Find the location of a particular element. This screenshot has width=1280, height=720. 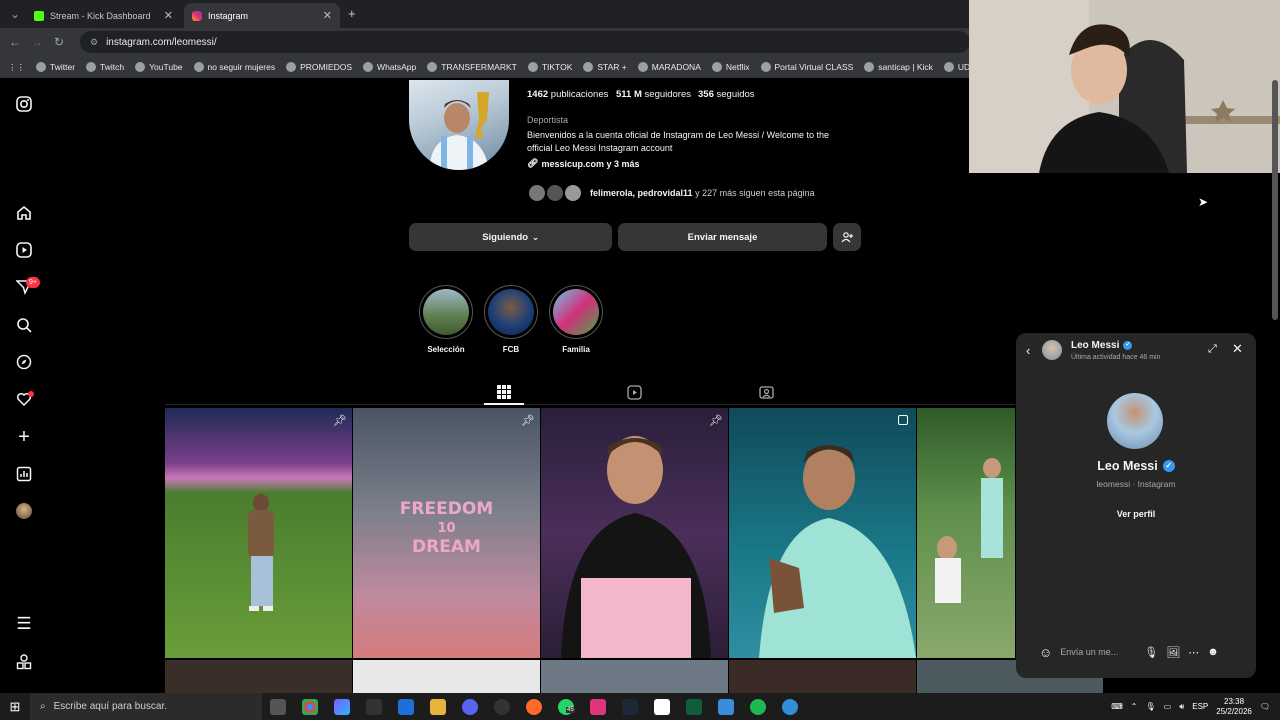

site-info-icon: ⚙ is located at coordinates (94, 42).